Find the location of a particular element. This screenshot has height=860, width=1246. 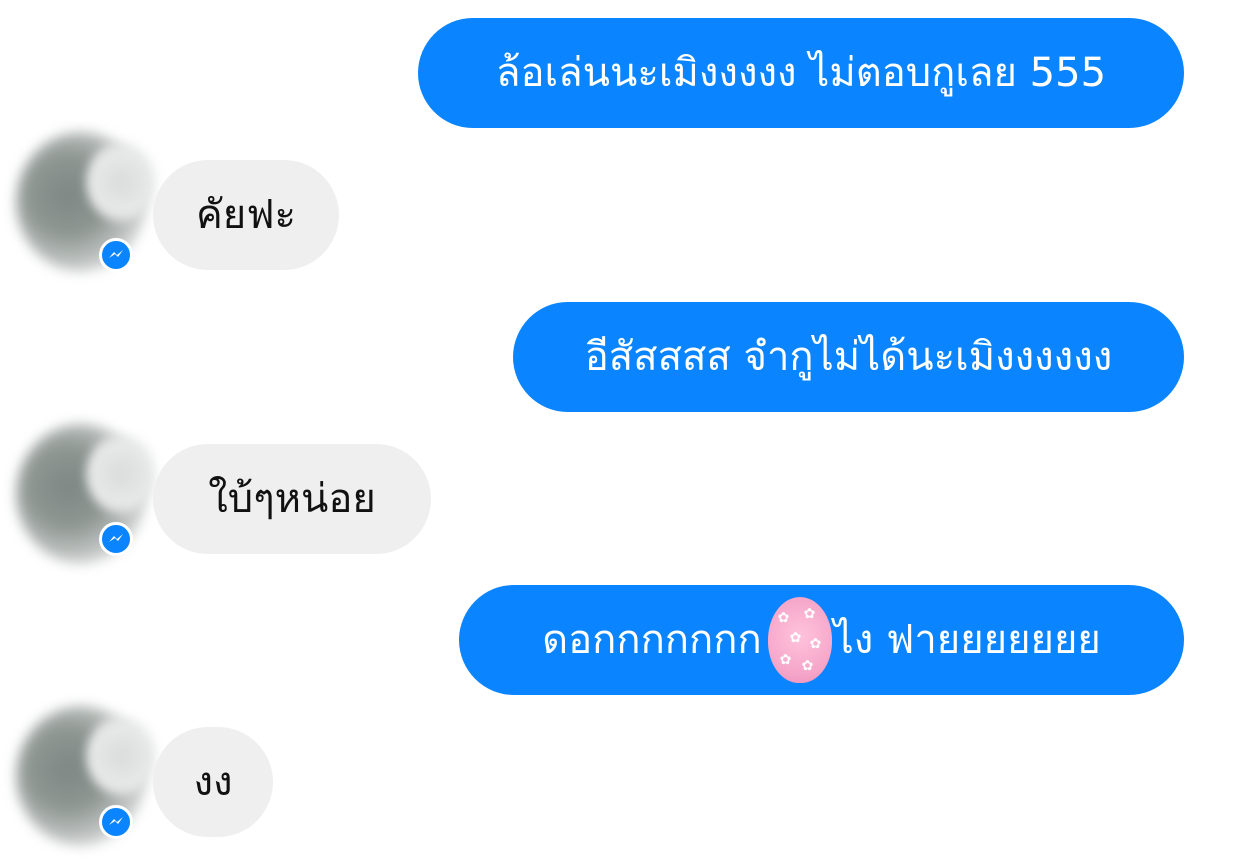

message-text: ดอกกกกกกก is located at coordinates (652, 640).